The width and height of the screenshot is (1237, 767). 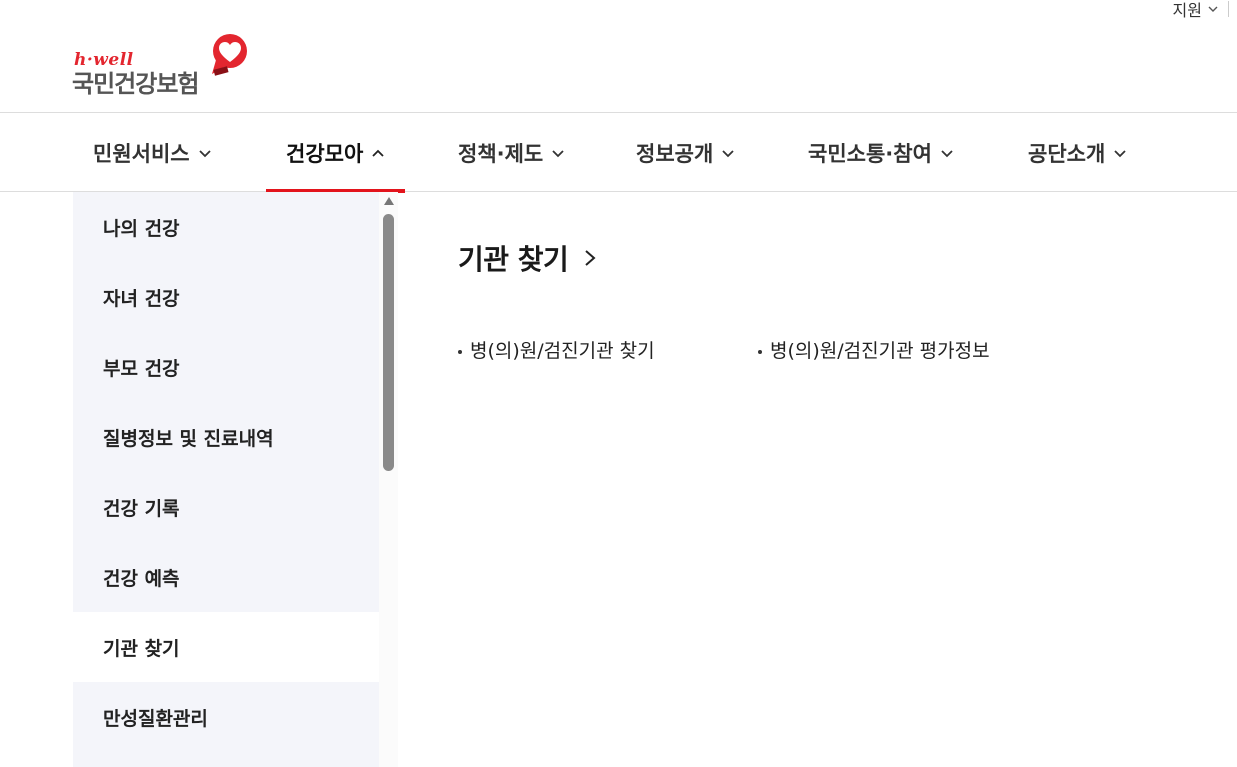 What do you see at coordinates (226, 717) in the screenshot?
I see `sidebar-item-chronic-care: 만성질환관리` at bounding box center [226, 717].